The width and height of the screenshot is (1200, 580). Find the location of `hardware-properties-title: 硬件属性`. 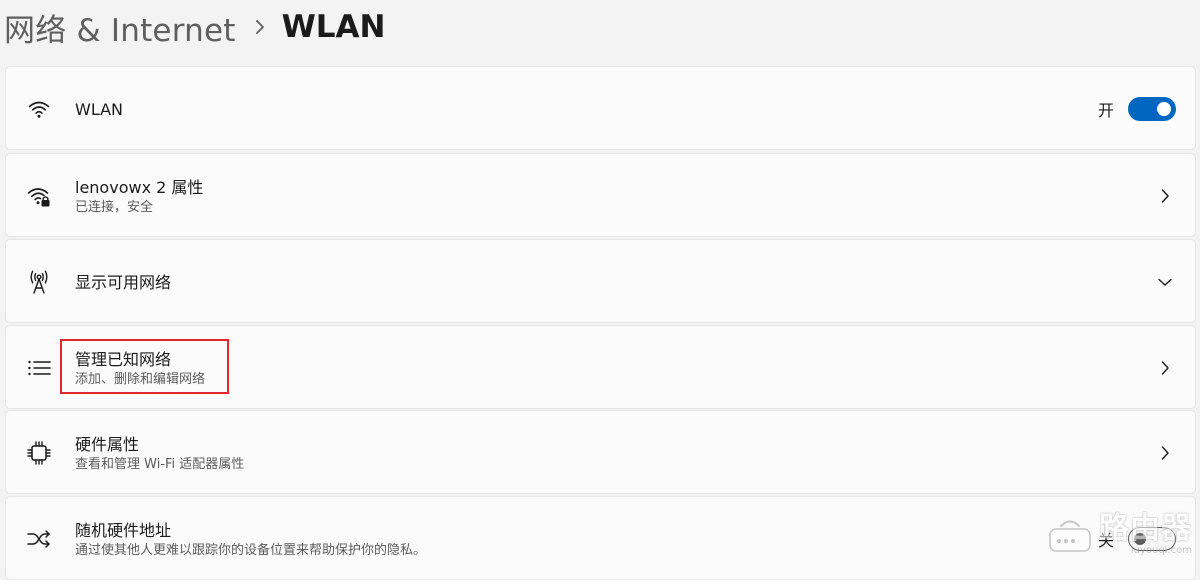

hardware-properties-title: 硬件属性 is located at coordinates (107, 444).